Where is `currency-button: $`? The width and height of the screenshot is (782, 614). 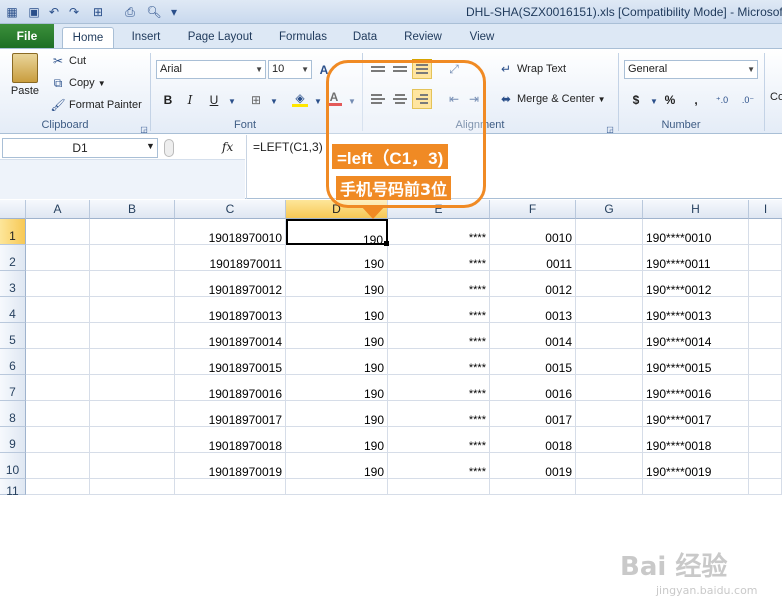
currency-button: $ is located at coordinates (636, 100).